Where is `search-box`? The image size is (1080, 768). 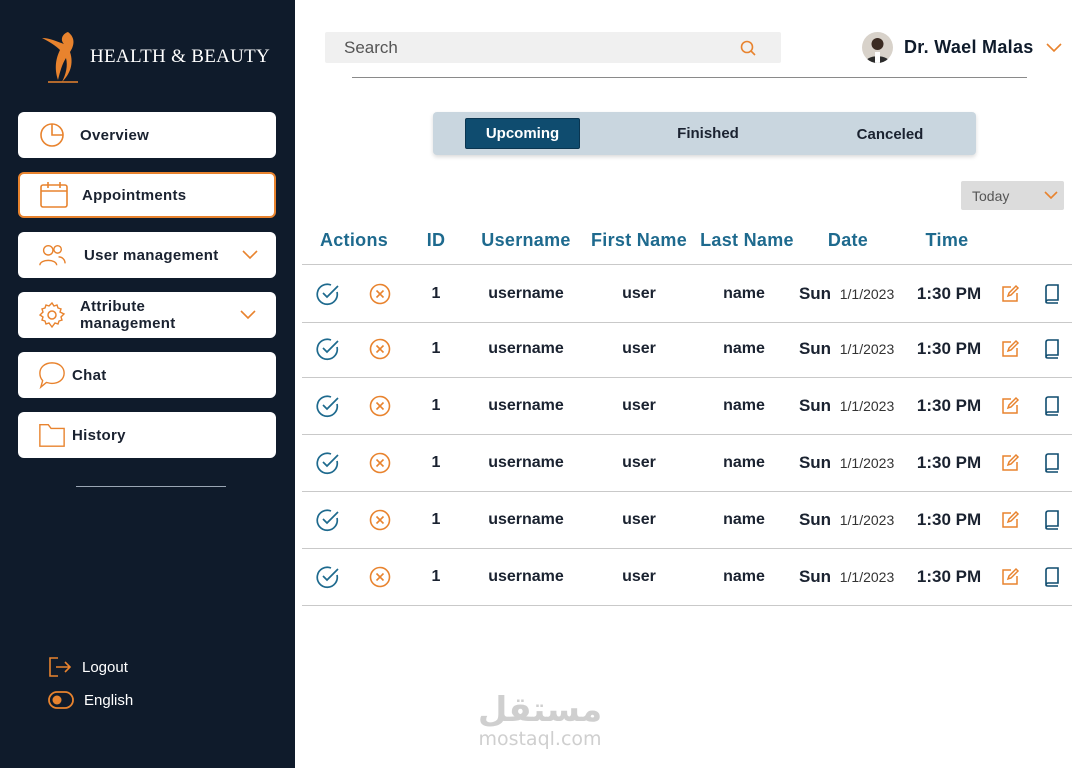
search-box is located at coordinates (553, 47).